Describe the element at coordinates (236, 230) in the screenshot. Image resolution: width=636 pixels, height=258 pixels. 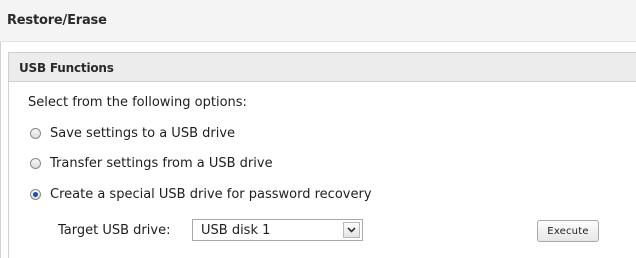
I see `target-usb-value: USB disk 1` at that location.